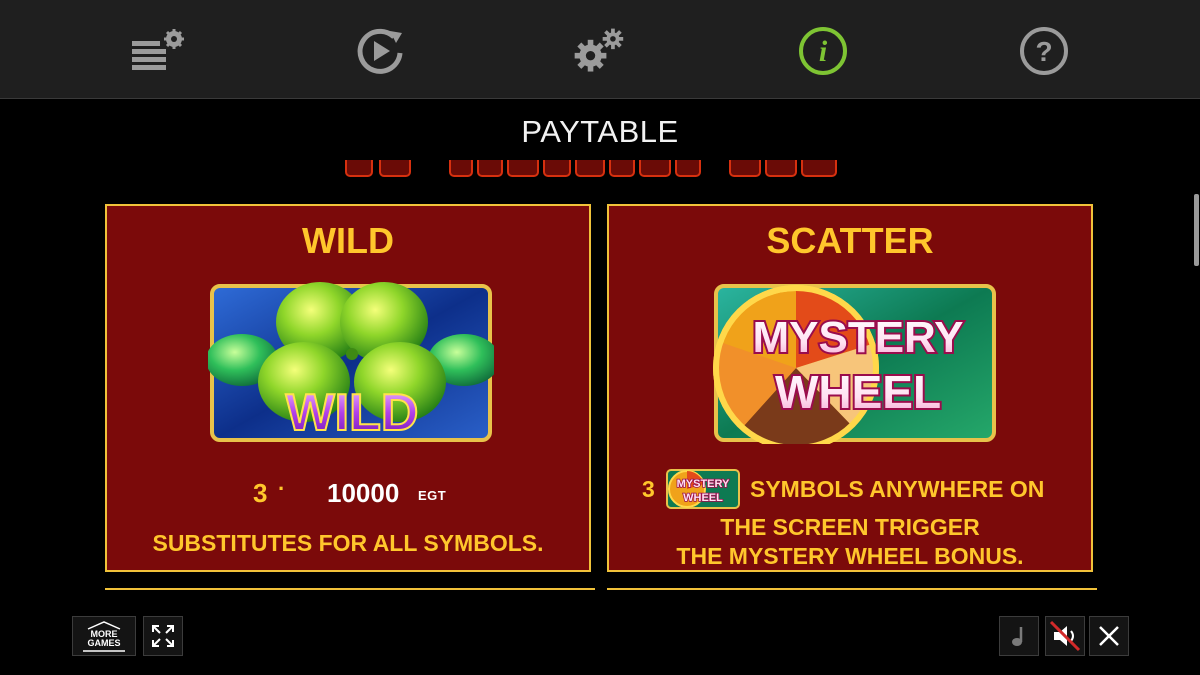 The width and height of the screenshot is (1200, 675). I want to click on settings-icon, so click(599, 50).